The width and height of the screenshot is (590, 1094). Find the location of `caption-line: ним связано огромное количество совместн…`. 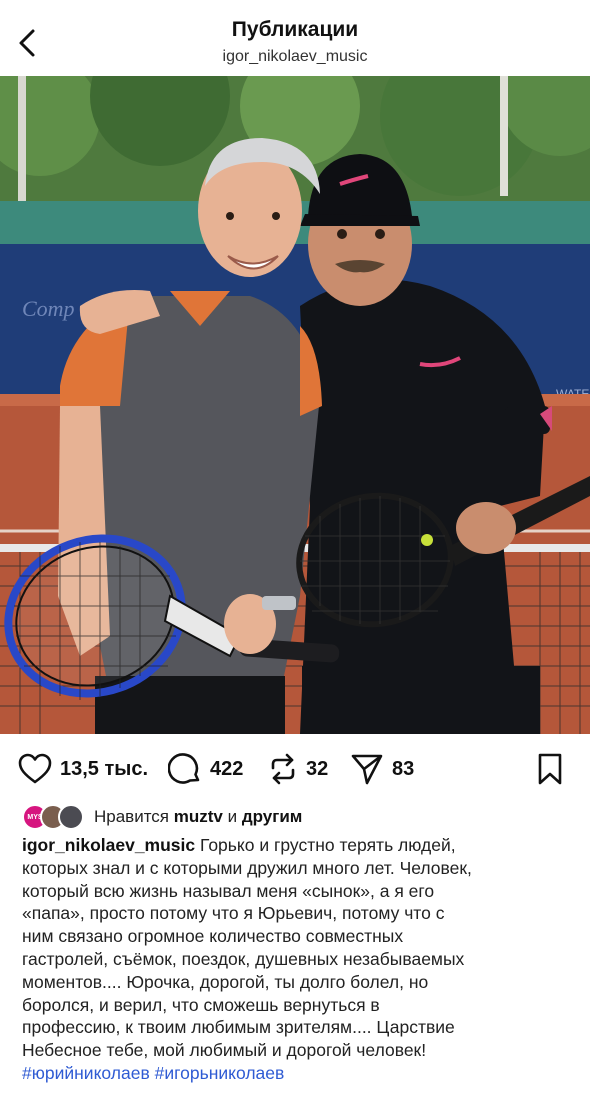

caption-line: ним связано огромное количество совместн… is located at coordinates (213, 936).